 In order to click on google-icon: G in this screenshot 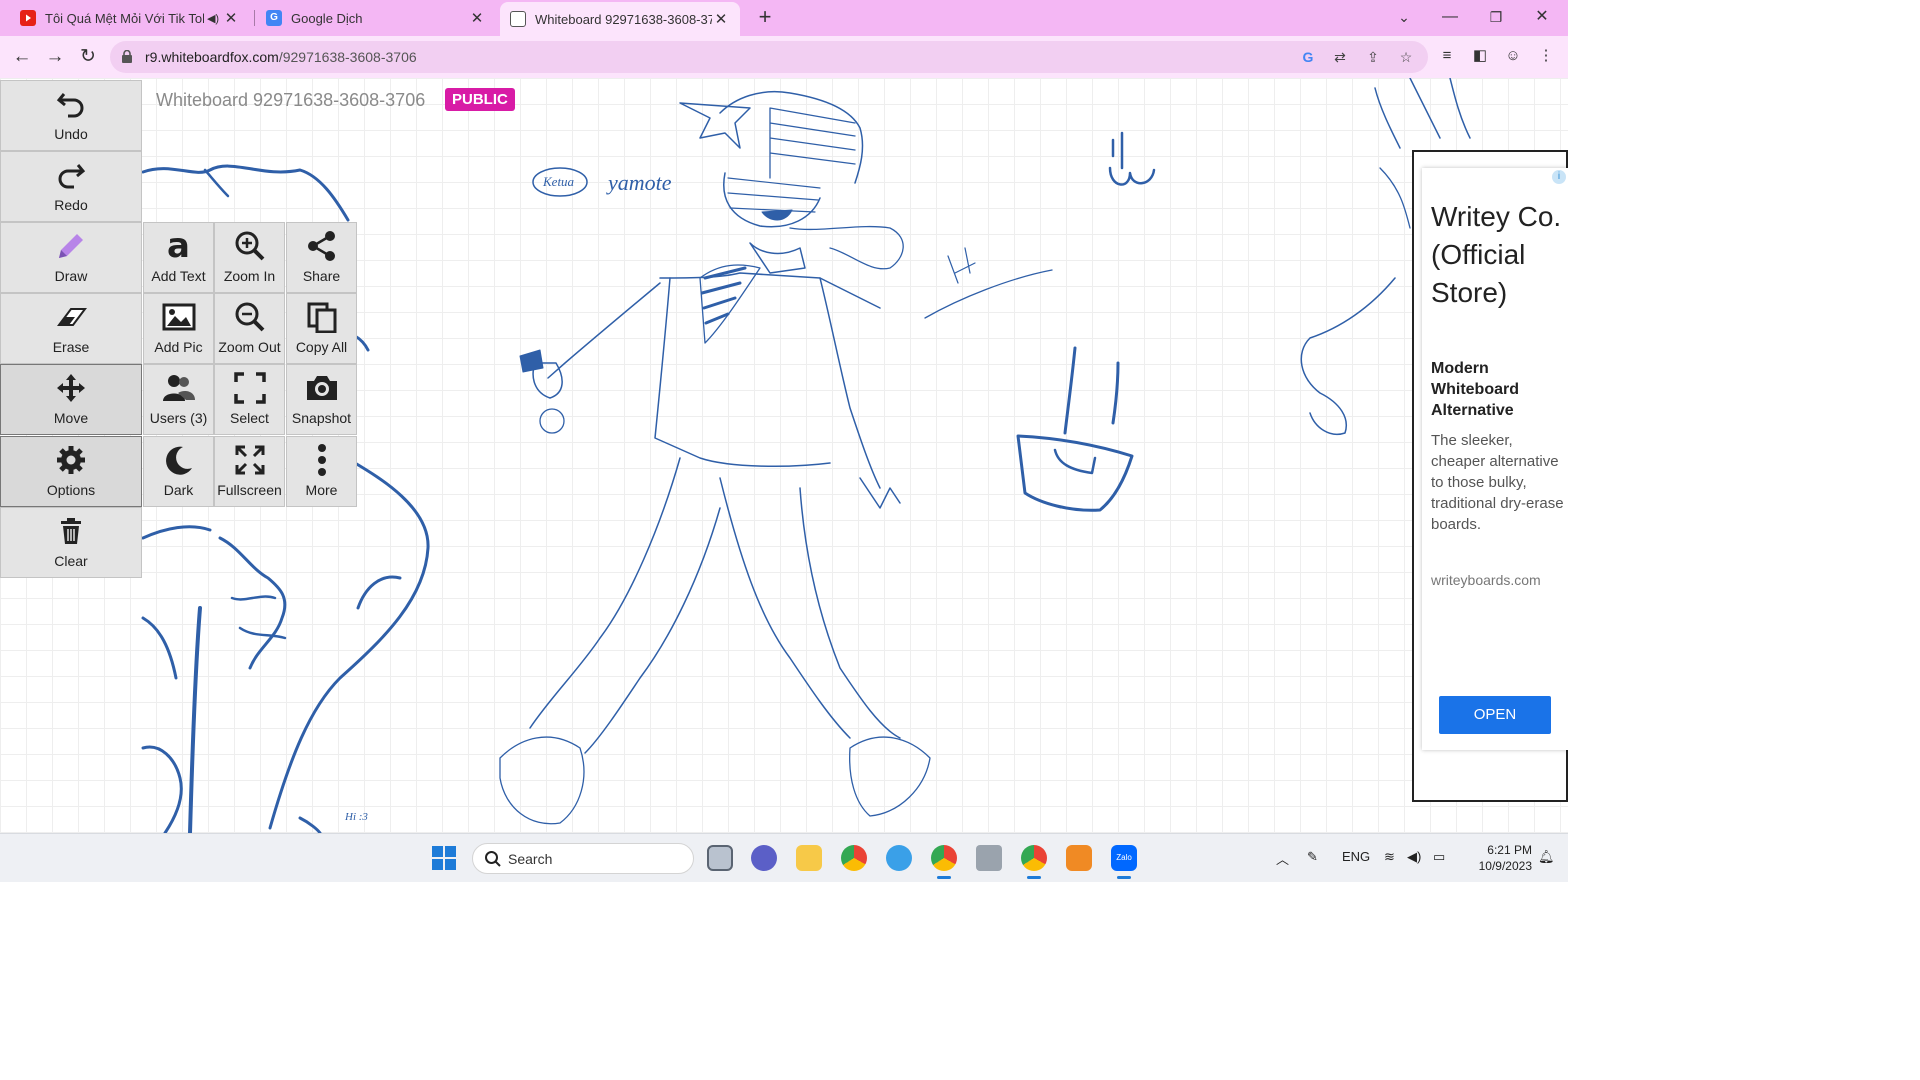, I will do `click(1308, 57)`.